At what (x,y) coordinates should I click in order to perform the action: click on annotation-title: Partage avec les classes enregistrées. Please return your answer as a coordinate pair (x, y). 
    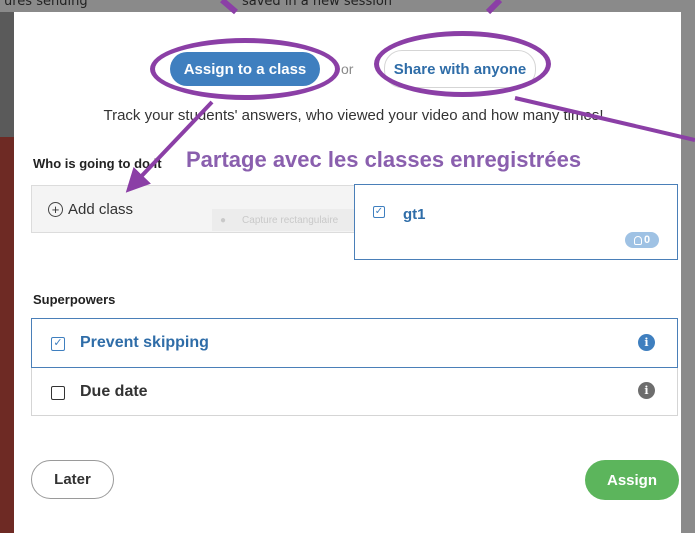
    Looking at the image, I should click on (384, 159).